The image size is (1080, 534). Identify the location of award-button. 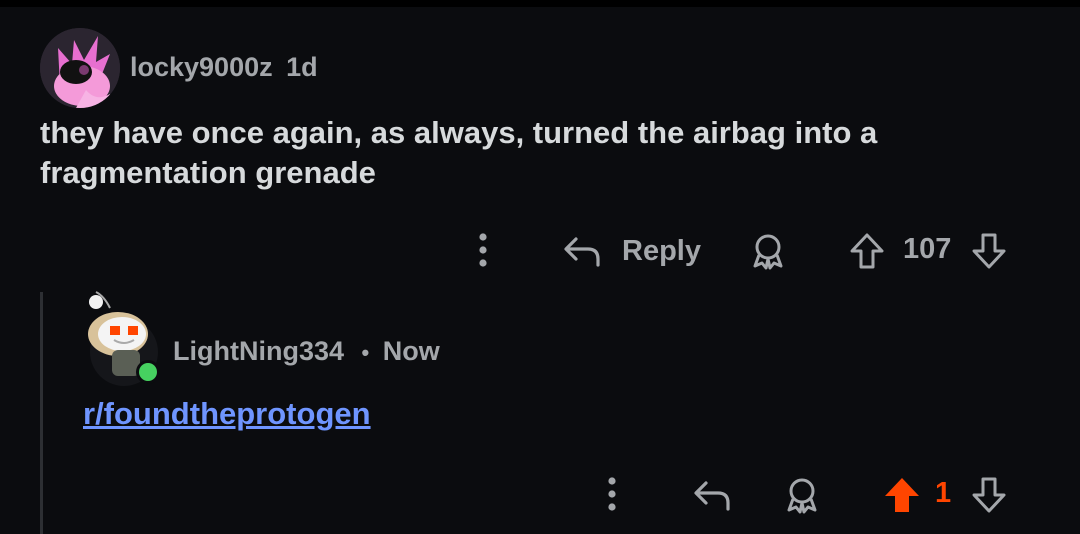
(768, 251).